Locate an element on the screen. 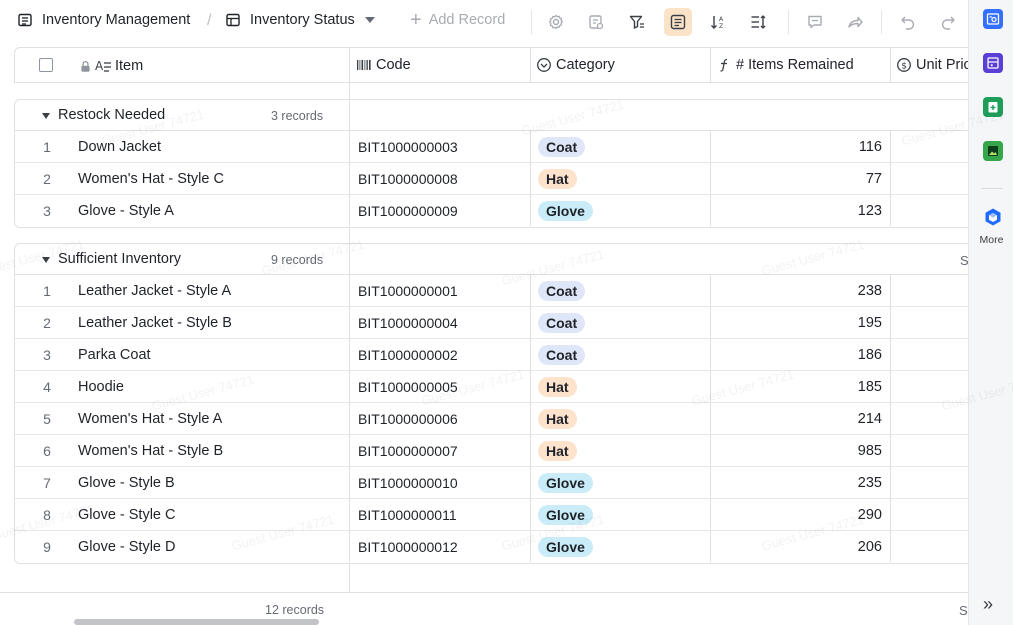  more-button is located at coordinates (993, 217).